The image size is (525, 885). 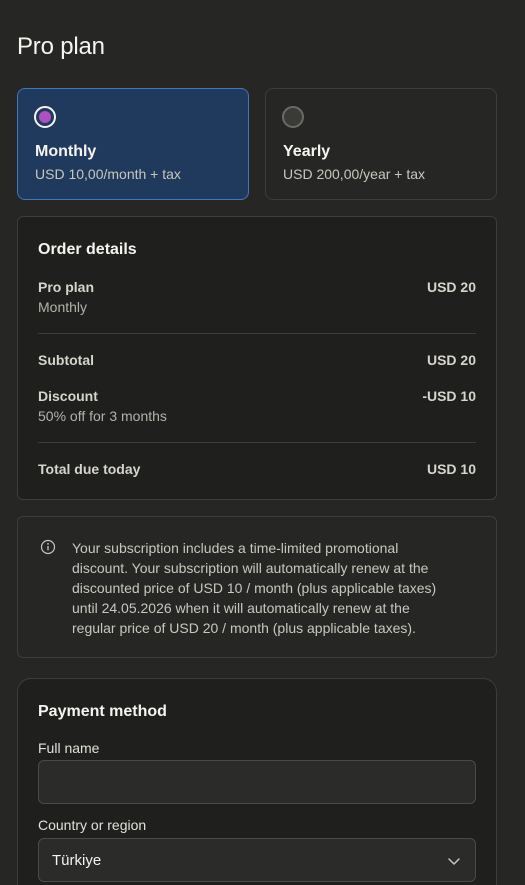 I want to click on plan-price-yearly: USD 200,00/year + tax, so click(x=354, y=174).